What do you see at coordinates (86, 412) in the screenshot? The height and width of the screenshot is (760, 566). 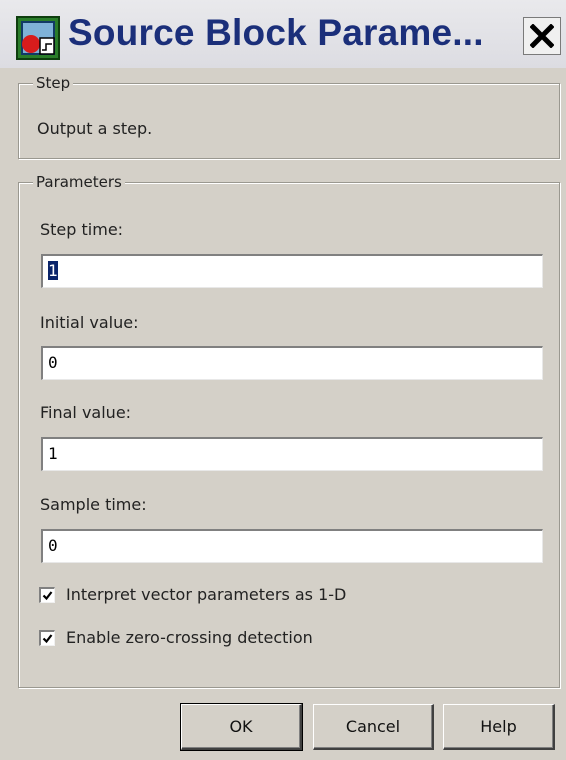 I see `final-value-label: Final value:` at bounding box center [86, 412].